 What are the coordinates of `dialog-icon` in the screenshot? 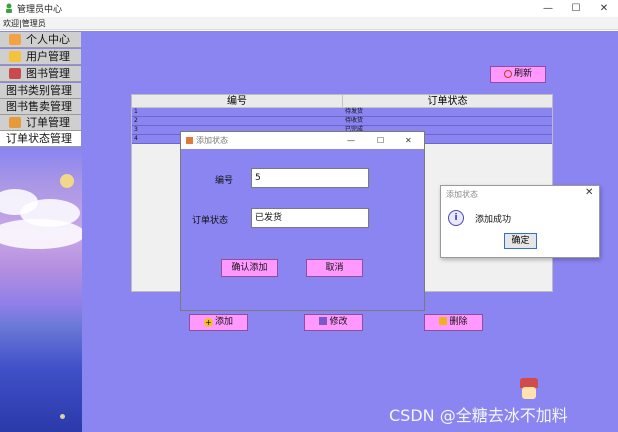 It's located at (189, 140).